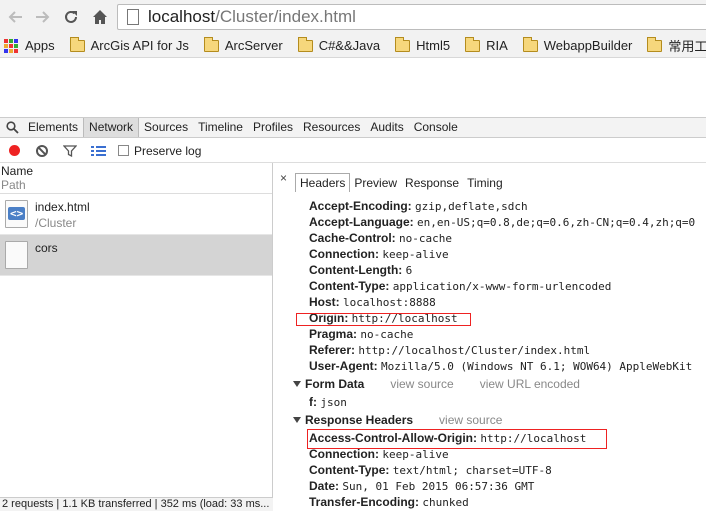 The image size is (706, 511). I want to click on forward-button, so click(42, 17).